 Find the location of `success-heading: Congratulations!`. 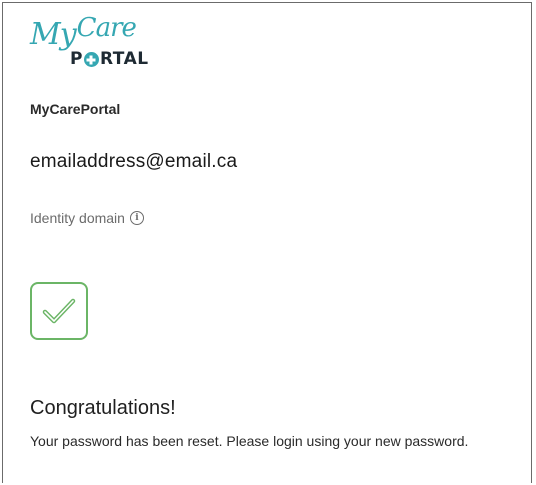

success-heading: Congratulations! is located at coordinates (103, 408).